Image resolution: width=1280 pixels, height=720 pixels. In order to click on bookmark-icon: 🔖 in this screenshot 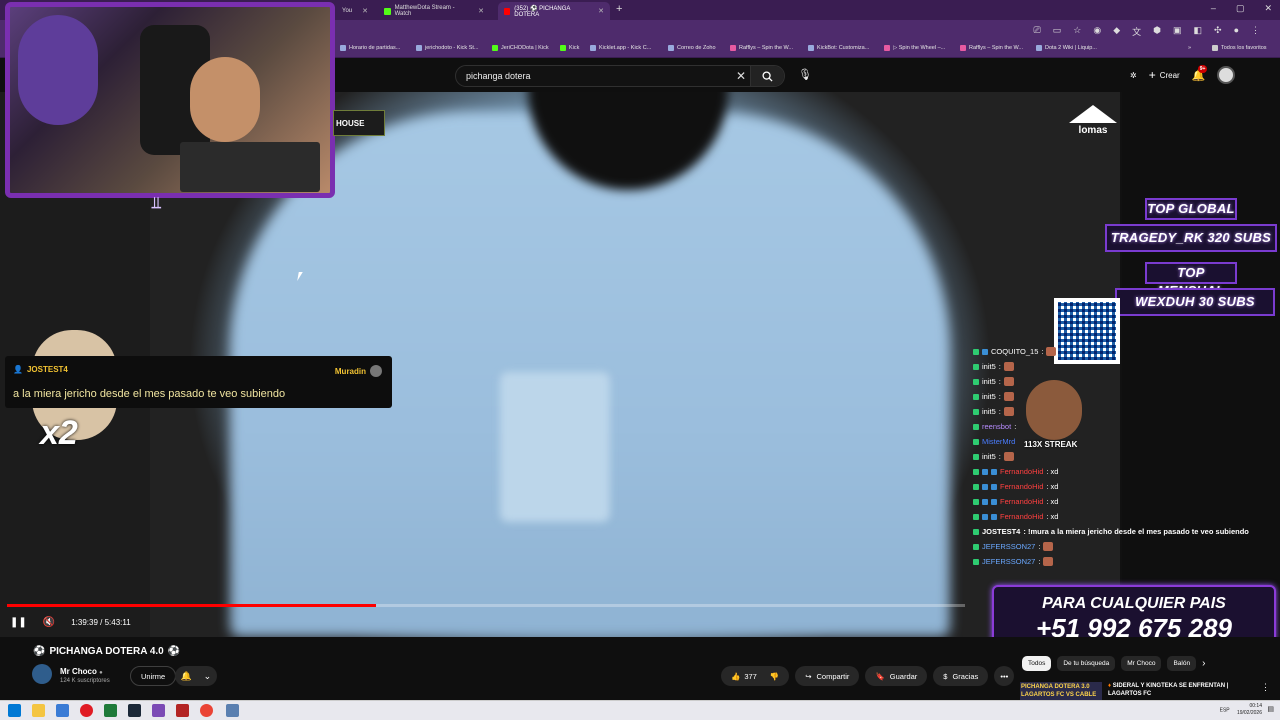, I will do `click(880, 676)`.